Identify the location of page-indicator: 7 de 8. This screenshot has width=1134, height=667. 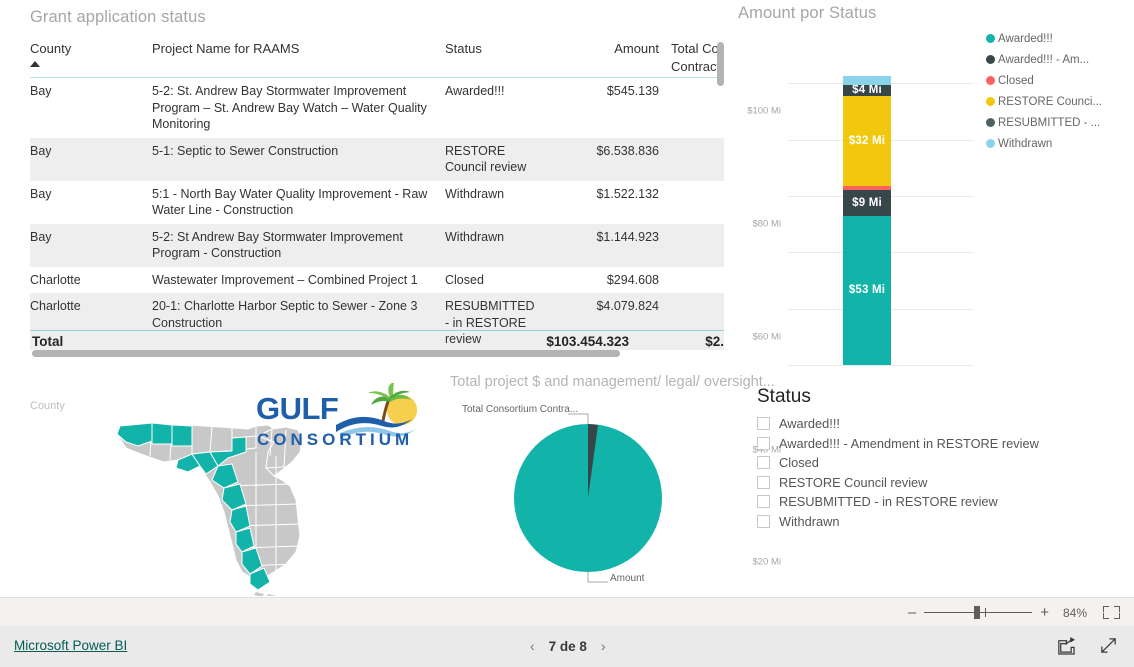
(567, 646).